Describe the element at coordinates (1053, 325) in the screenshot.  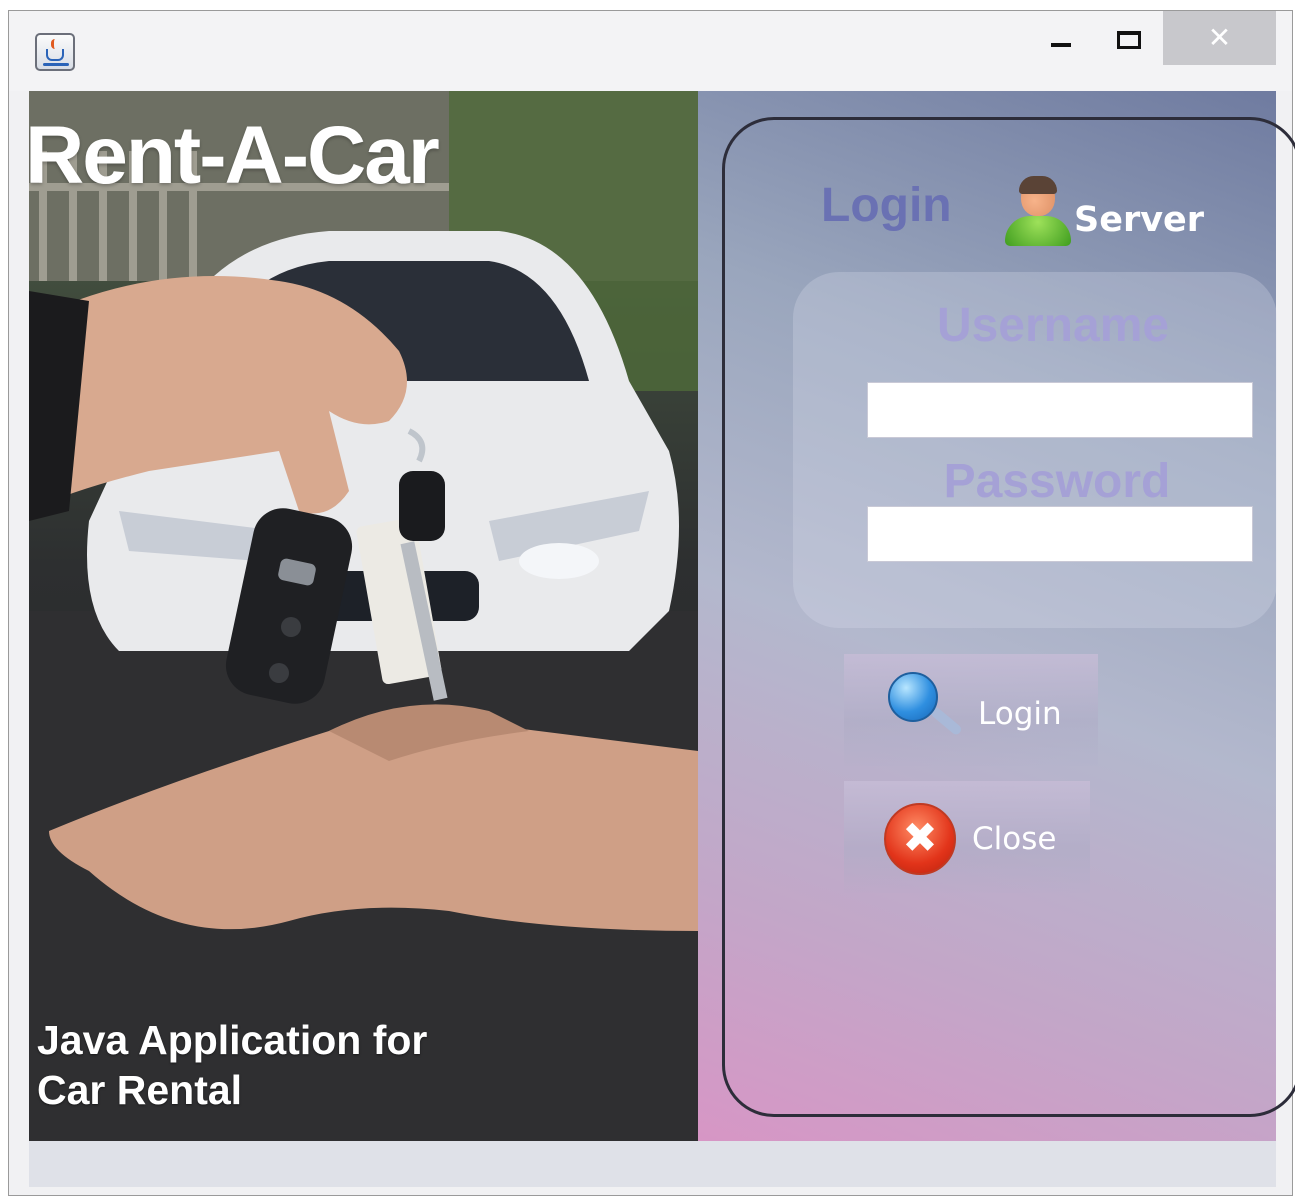
I see `username-label: Username` at that location.